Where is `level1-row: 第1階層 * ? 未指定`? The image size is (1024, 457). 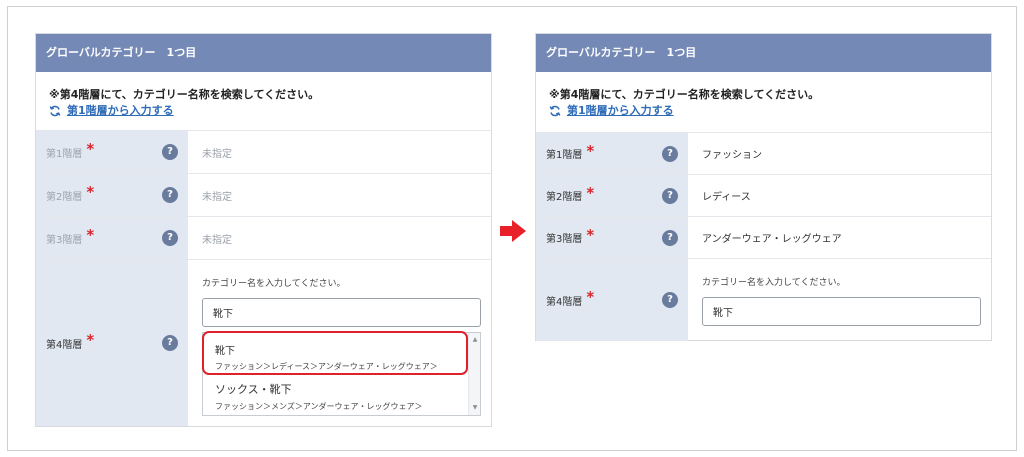
level1-row: 第1階層 * ? 未指定 is located at coordinates (263, 152).